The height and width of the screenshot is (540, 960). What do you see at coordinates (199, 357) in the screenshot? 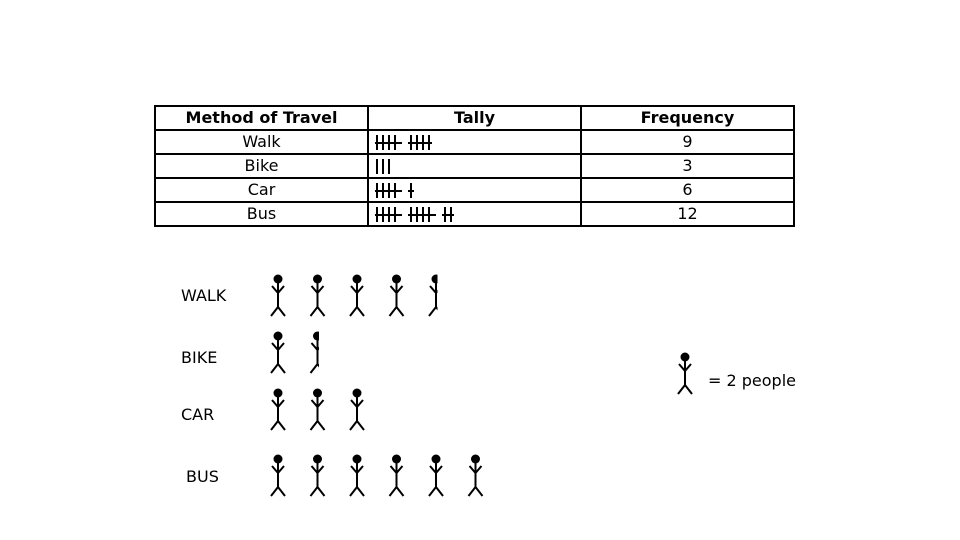
I see `pictogram-row-label: BIKE` at bounding box center [199, 357].